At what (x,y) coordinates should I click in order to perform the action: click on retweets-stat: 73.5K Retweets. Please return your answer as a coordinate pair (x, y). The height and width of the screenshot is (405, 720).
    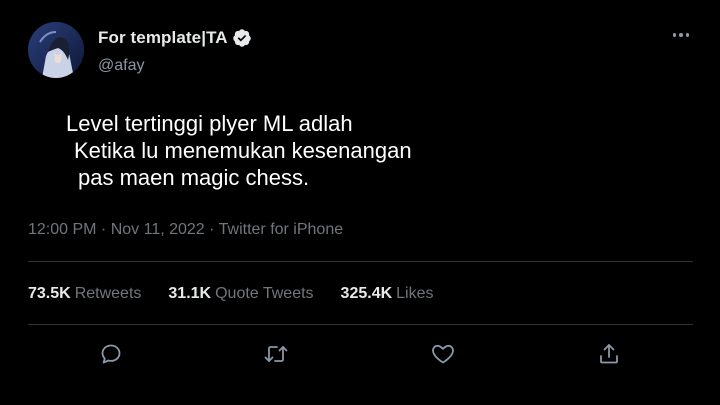
    Looking at the image, I should click on (84, 294).